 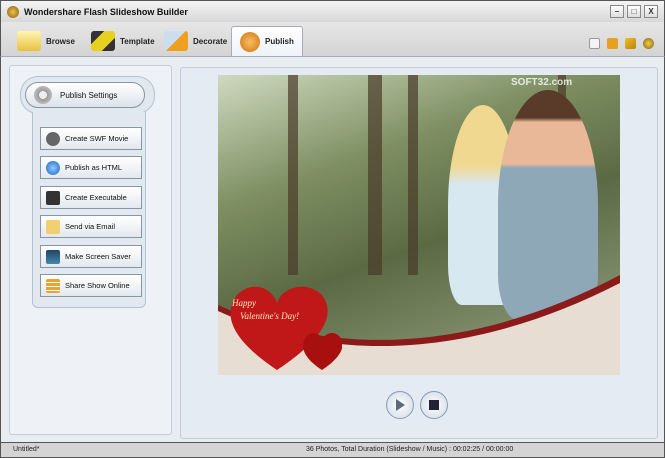 What do you see at coordinates (53, 138) in the screenshot?
I see `swf-icon` at bounding box center [53, 138].